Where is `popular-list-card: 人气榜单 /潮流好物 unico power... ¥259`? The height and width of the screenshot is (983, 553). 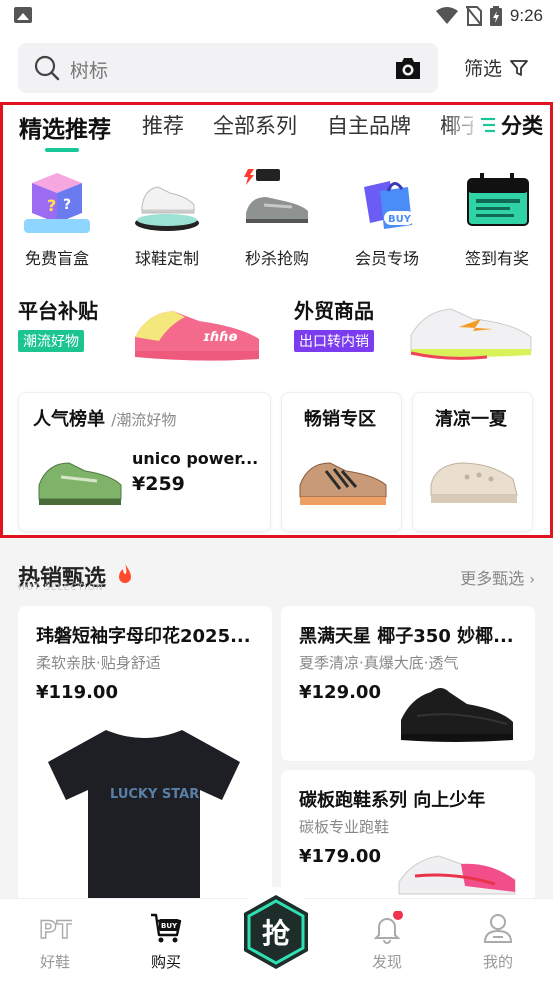
popular-list-card: 人气榜单 /潮流好物 unico power... ¥259 is located at coordinates (144, 462).